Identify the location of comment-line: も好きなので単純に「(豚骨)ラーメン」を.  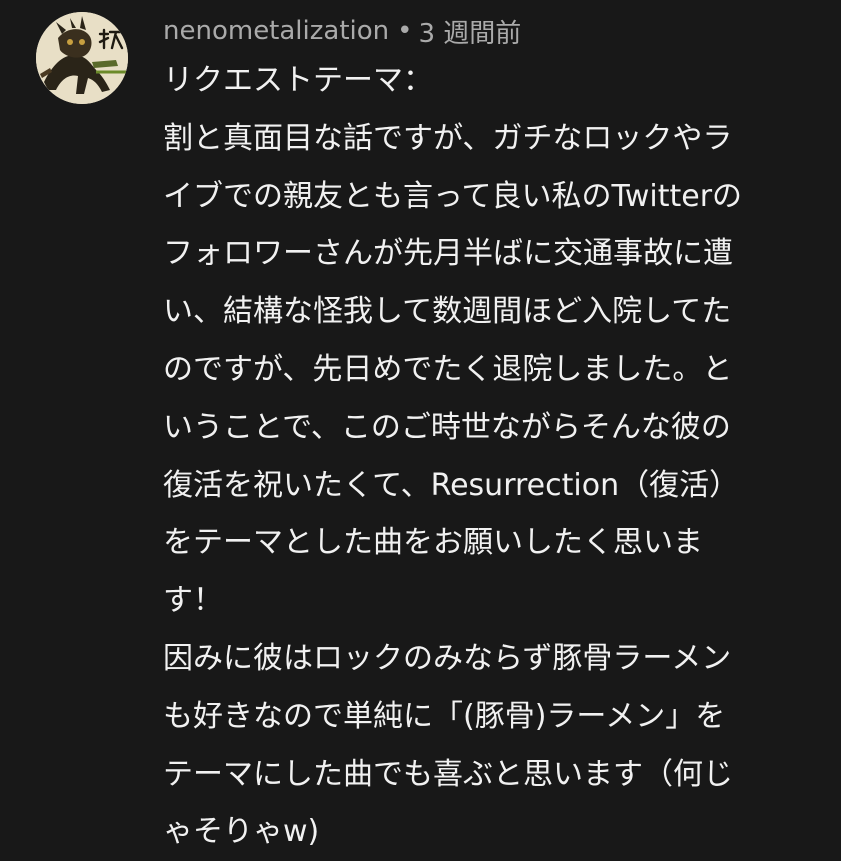
(444, 716).